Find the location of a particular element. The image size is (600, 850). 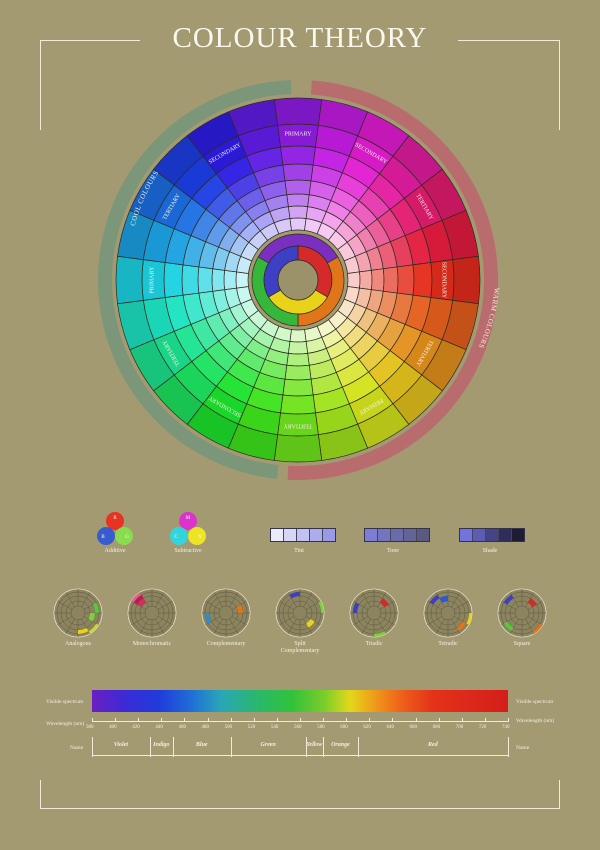

spectrum-tick-label: 400 is located at coordinates (113, 727).